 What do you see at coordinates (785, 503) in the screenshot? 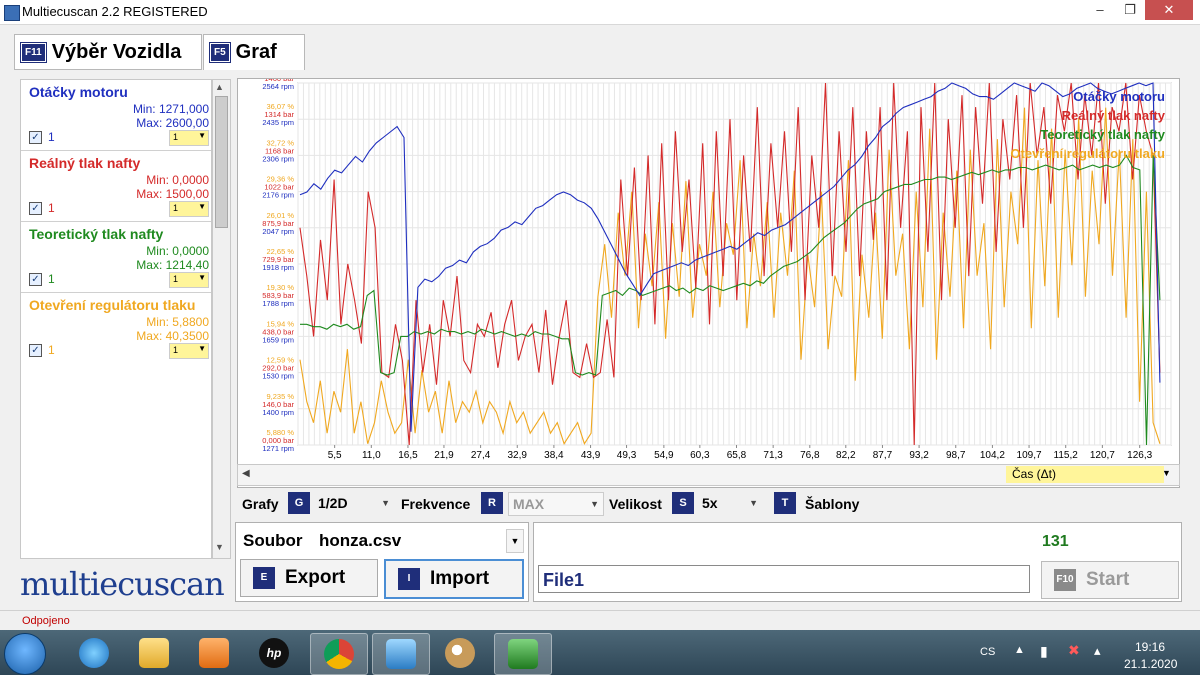
I see `key-badge: T` at bounding box center [785, 503].